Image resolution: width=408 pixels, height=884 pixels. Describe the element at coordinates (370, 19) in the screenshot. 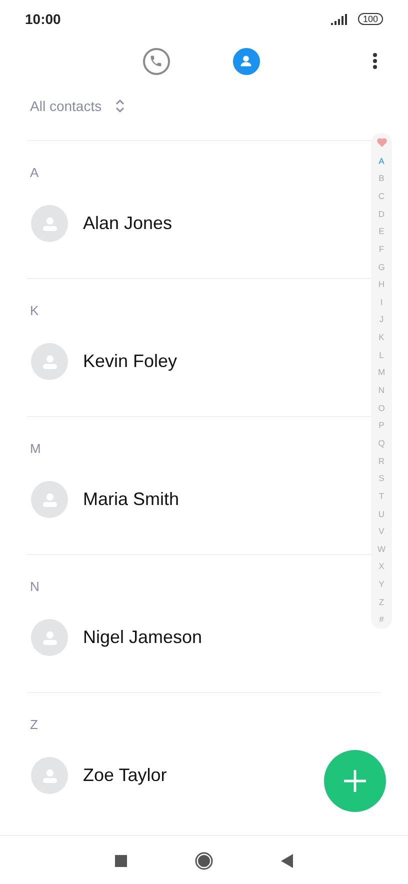

I see `battery-indicator: 100` at that location.